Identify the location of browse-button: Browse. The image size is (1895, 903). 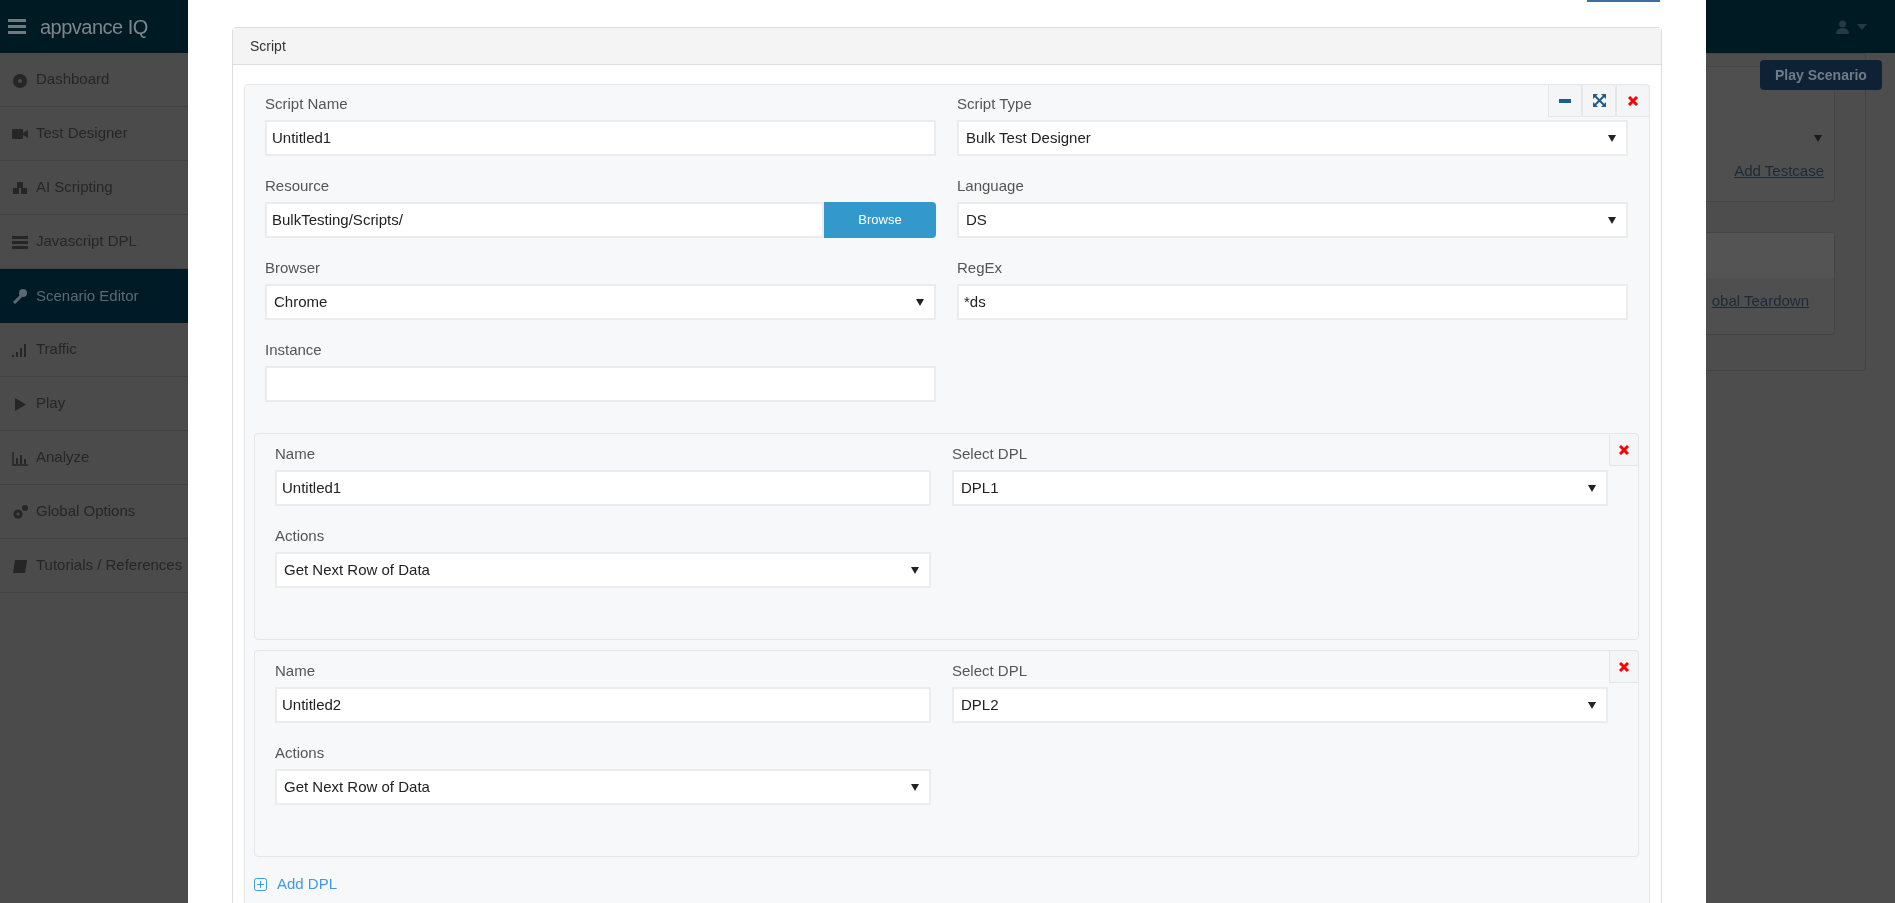
(880, 220).